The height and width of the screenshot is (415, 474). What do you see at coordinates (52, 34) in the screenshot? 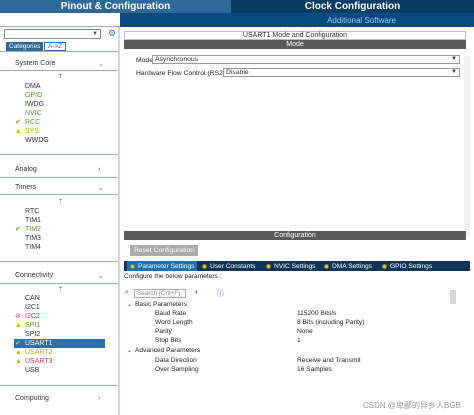
I see `category-search-select: ▼` at bounding box center [52, 34].